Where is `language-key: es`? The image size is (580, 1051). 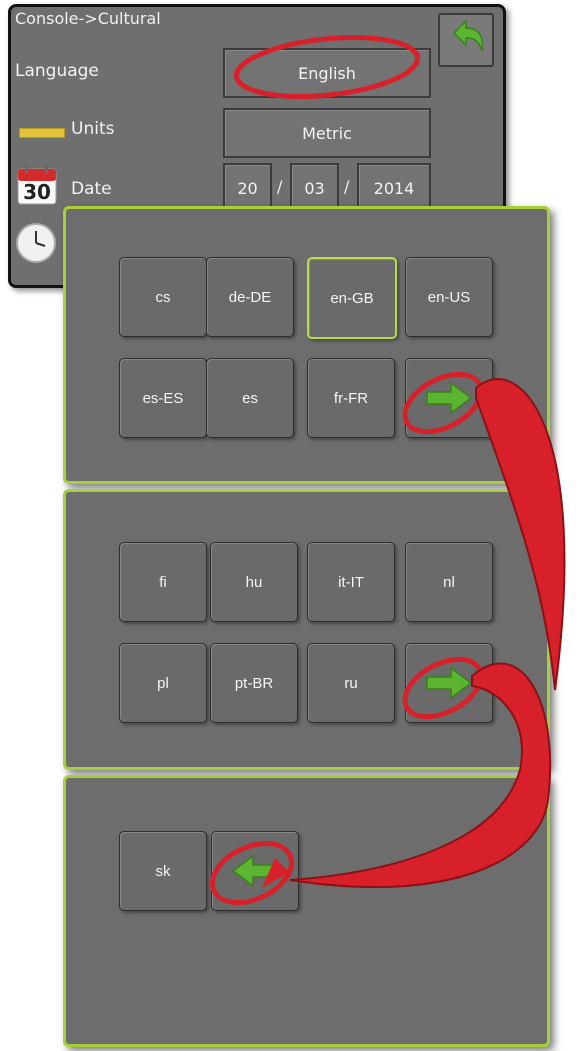 language-key: es is located at coordinates (250, 398).